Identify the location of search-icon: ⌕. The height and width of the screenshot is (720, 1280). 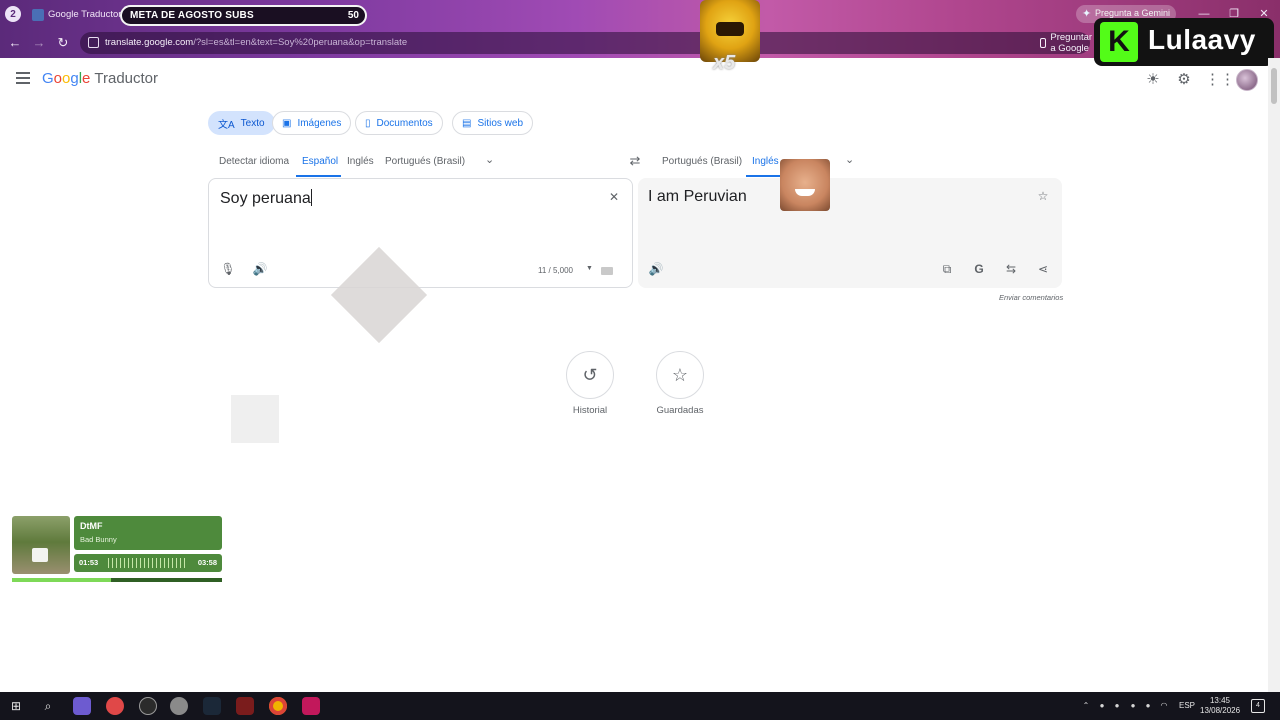
(48, 706).